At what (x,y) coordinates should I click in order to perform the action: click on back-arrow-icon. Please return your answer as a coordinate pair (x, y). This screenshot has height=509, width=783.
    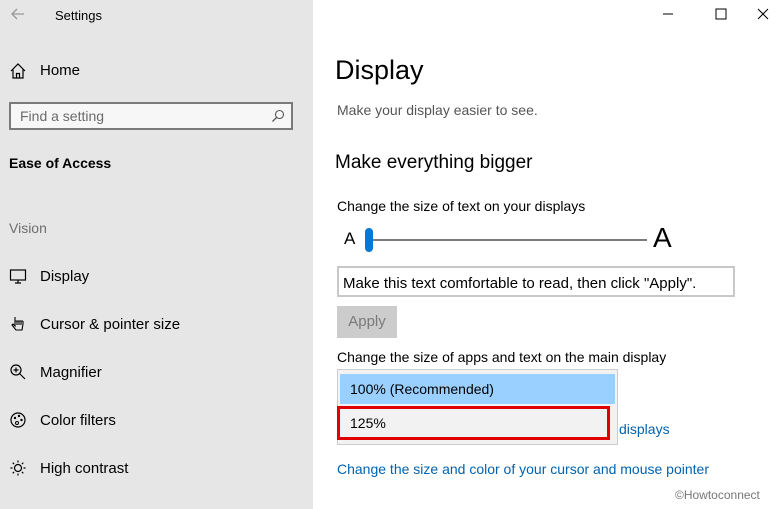
    Looking at the image, I should click on (18, 14).